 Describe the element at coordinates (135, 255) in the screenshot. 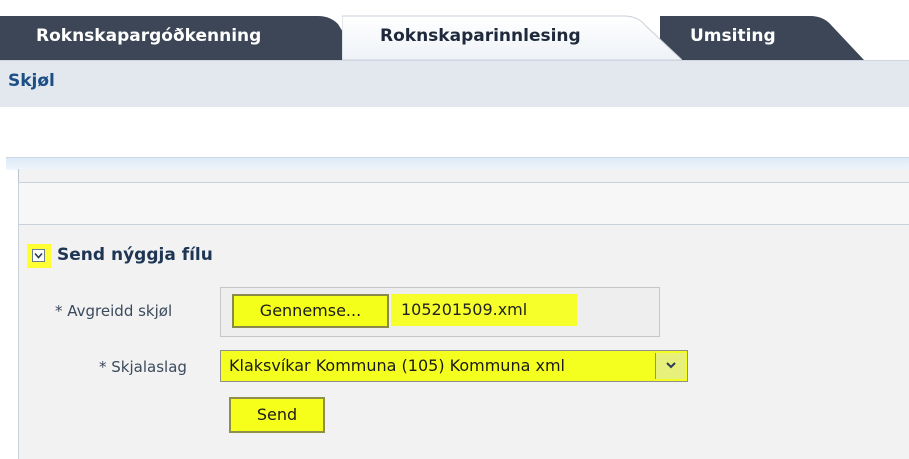

I see `section-title: Send nýggja fílu` at that location.